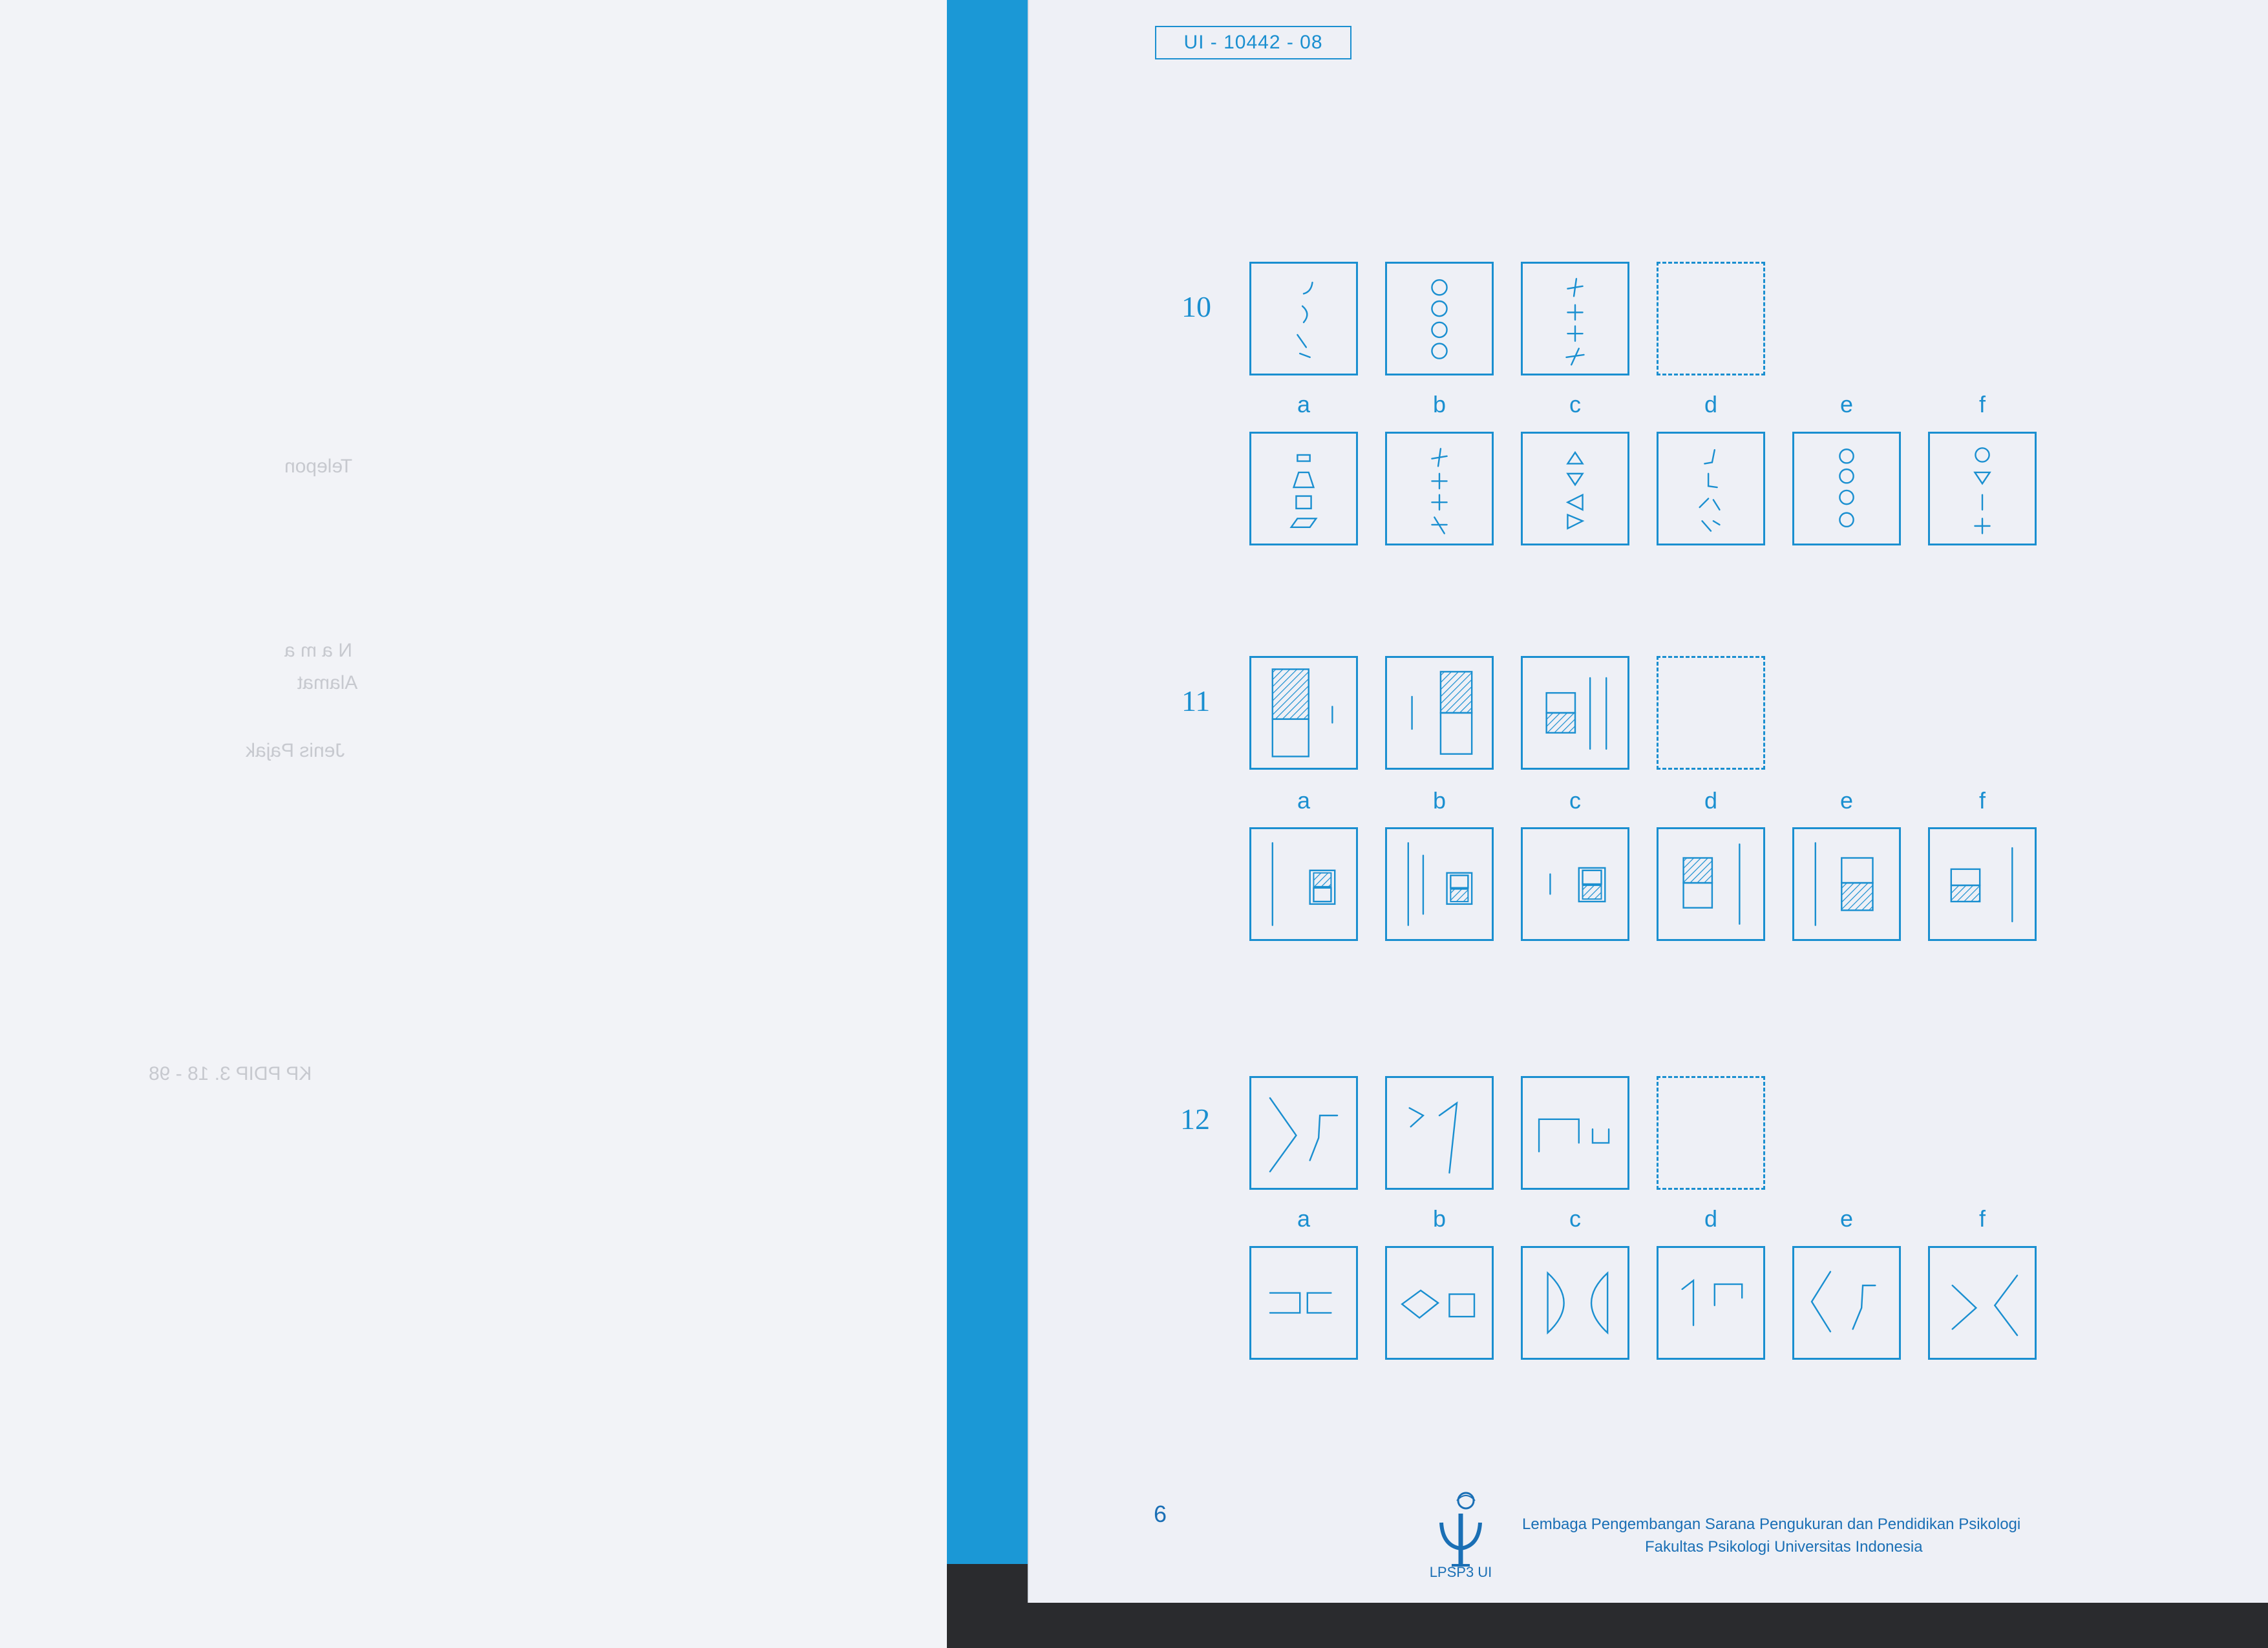  Describe the element at coordinates (1304, 404) in the screenshot. I see `q10-option-a-label: a` at that location.